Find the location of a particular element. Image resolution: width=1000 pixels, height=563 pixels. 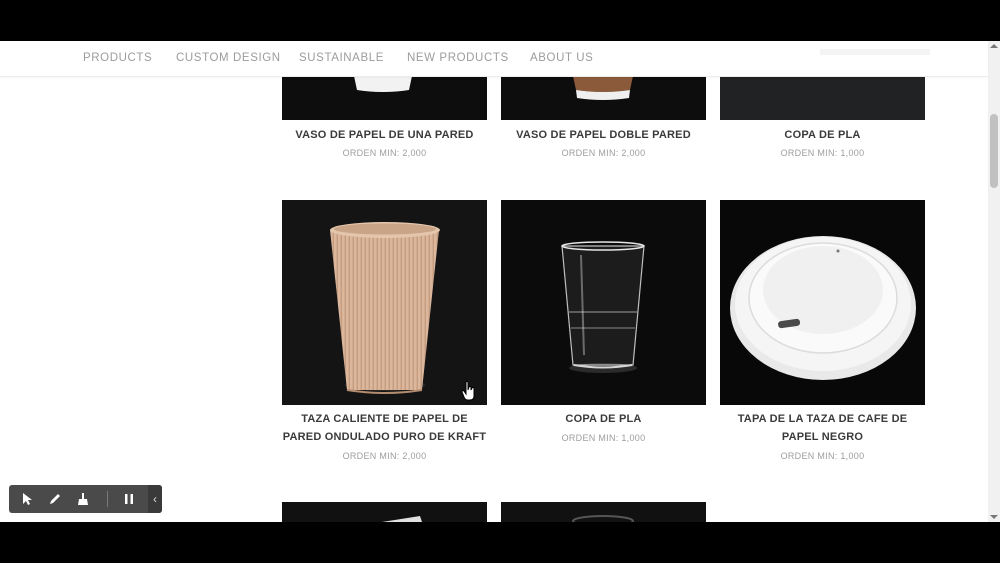

product-image-single-wall-cup is located at coordinates (384, 98).